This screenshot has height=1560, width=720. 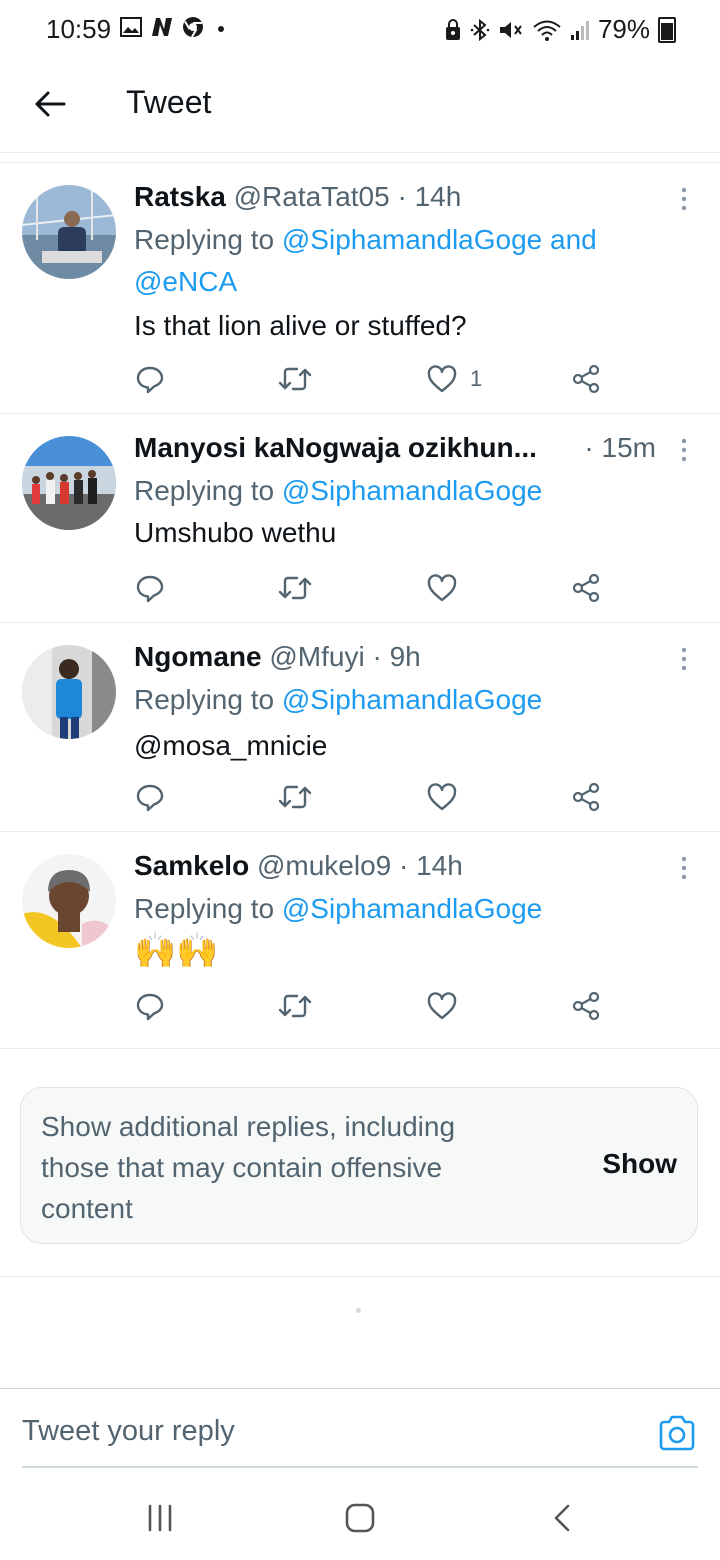 I want to click on tweet-header: Samkelo @mukelo9 · 14h, so click(x=413, y=866).